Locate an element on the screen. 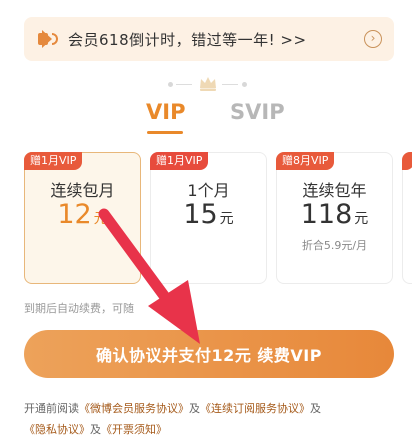 This screenshot has height=437, width=412. plan-price-value: 15 is located at coordinates (200, 214).